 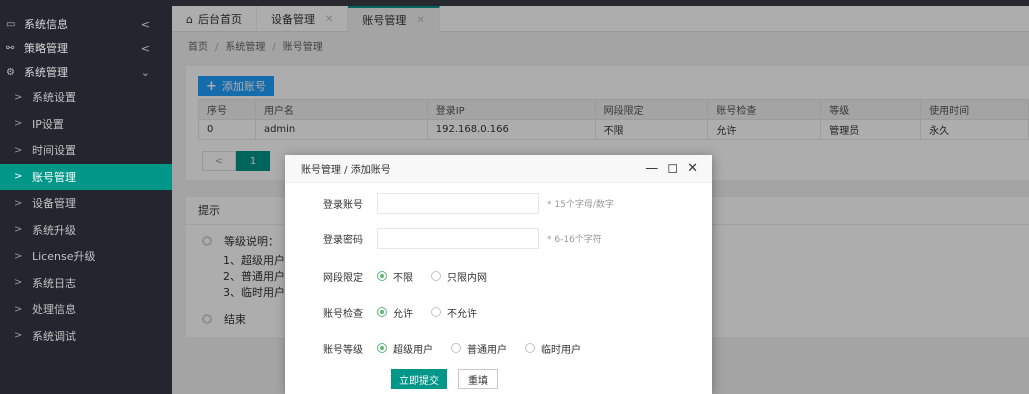 I want to click on segment-label: 网段限定, so click(x=343, y=278).